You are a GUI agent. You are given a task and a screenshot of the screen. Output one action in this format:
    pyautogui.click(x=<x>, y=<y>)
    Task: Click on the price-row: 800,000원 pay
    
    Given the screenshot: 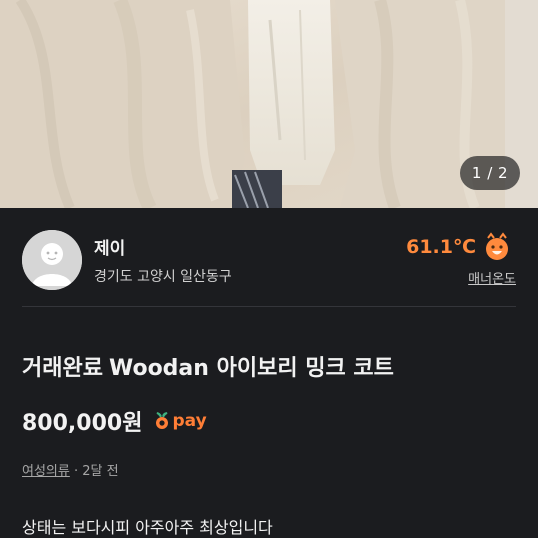 What is the action you would take?
    pyautogui.click(x=114, y=421)
    